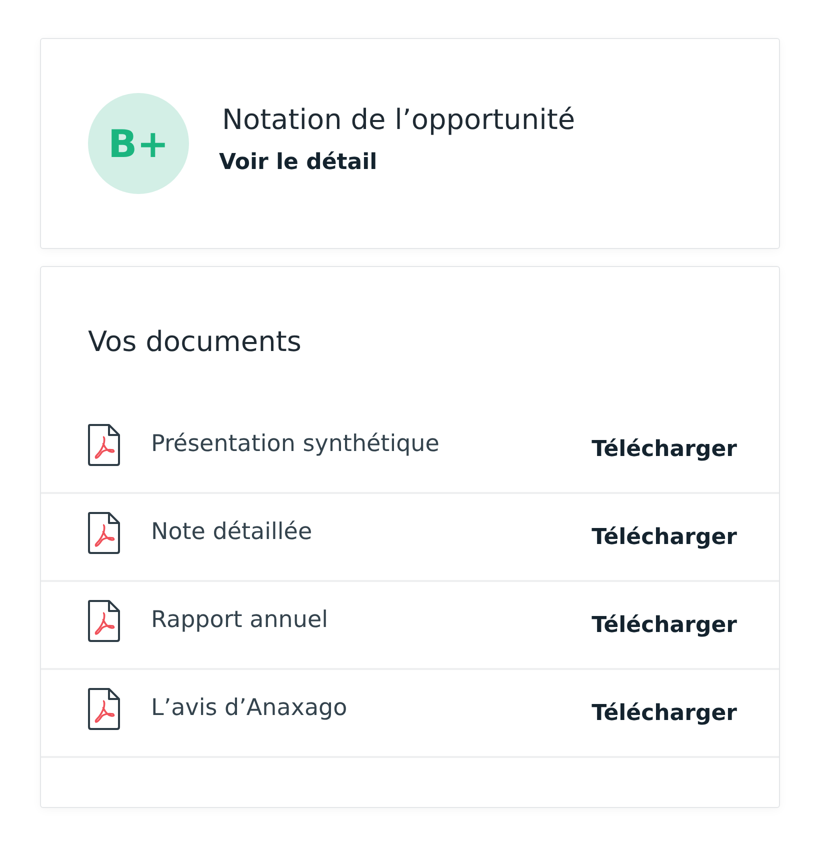  What do you see at coordinates (240, 620) in the screenshot?
I see `document-name: Rapport annuel` at bounding box center [240, 620].